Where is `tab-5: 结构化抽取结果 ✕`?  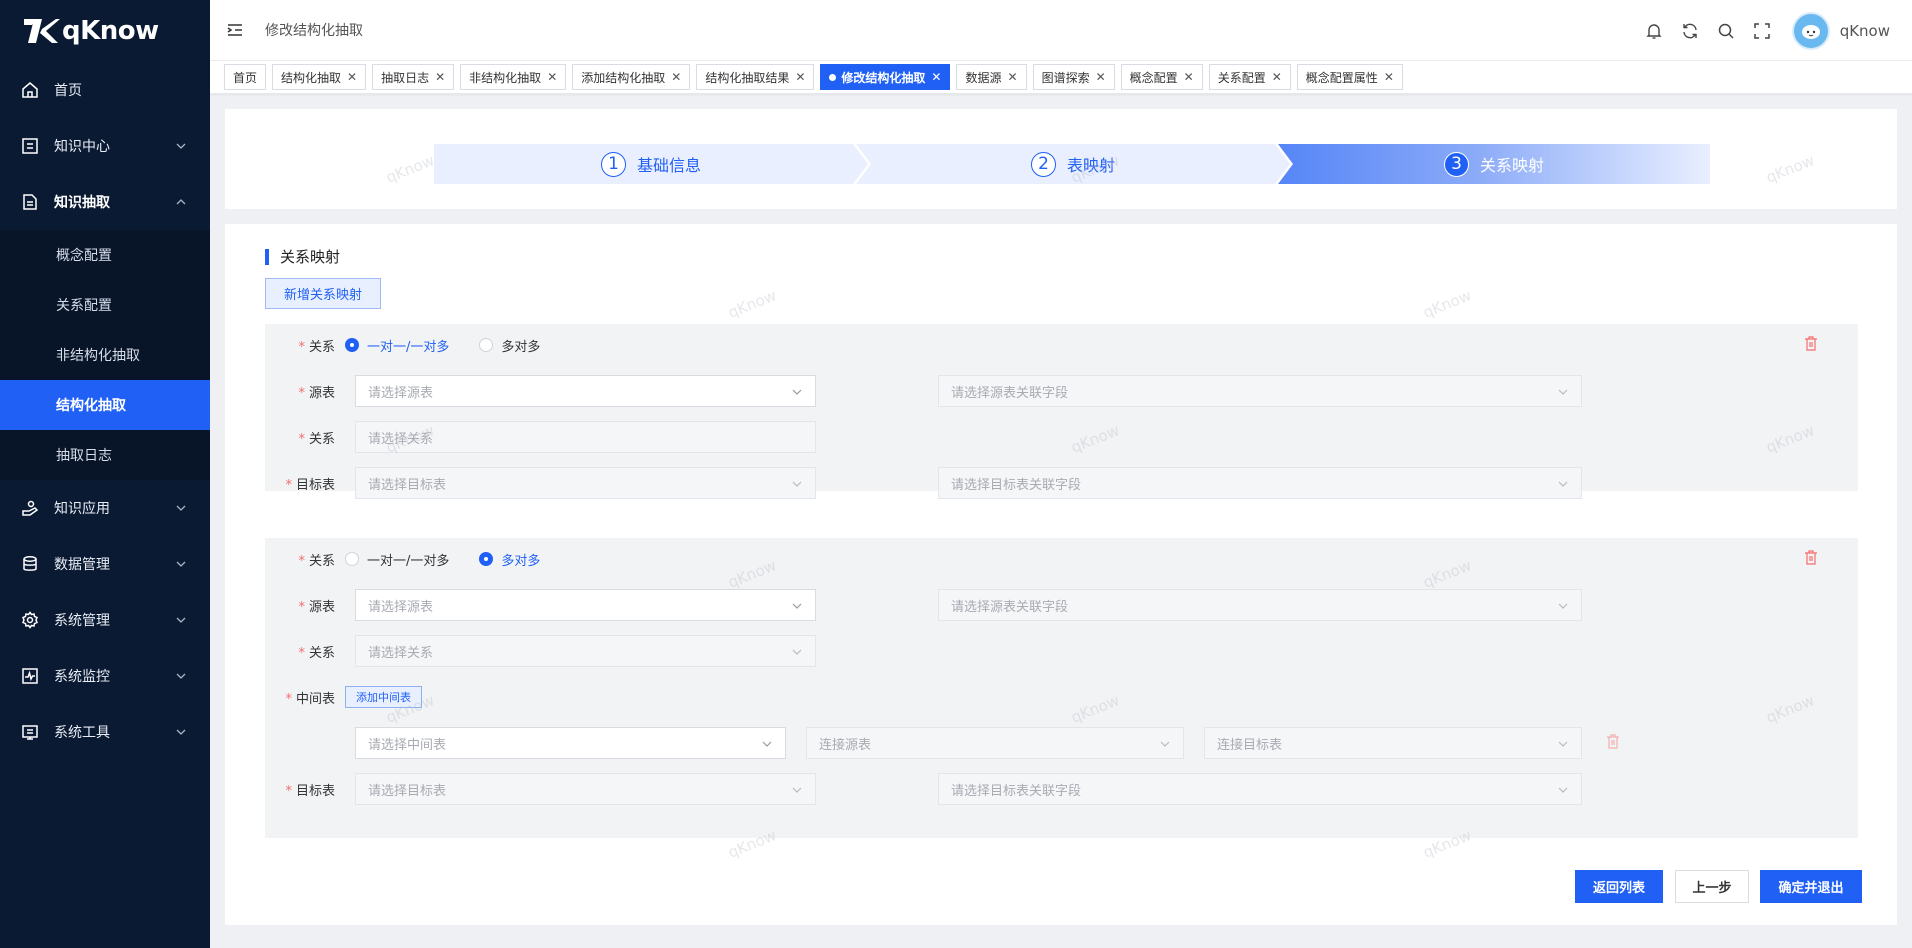
tab-5: 结构化抽取结果 ✕ is located at coordinates (755, 77).